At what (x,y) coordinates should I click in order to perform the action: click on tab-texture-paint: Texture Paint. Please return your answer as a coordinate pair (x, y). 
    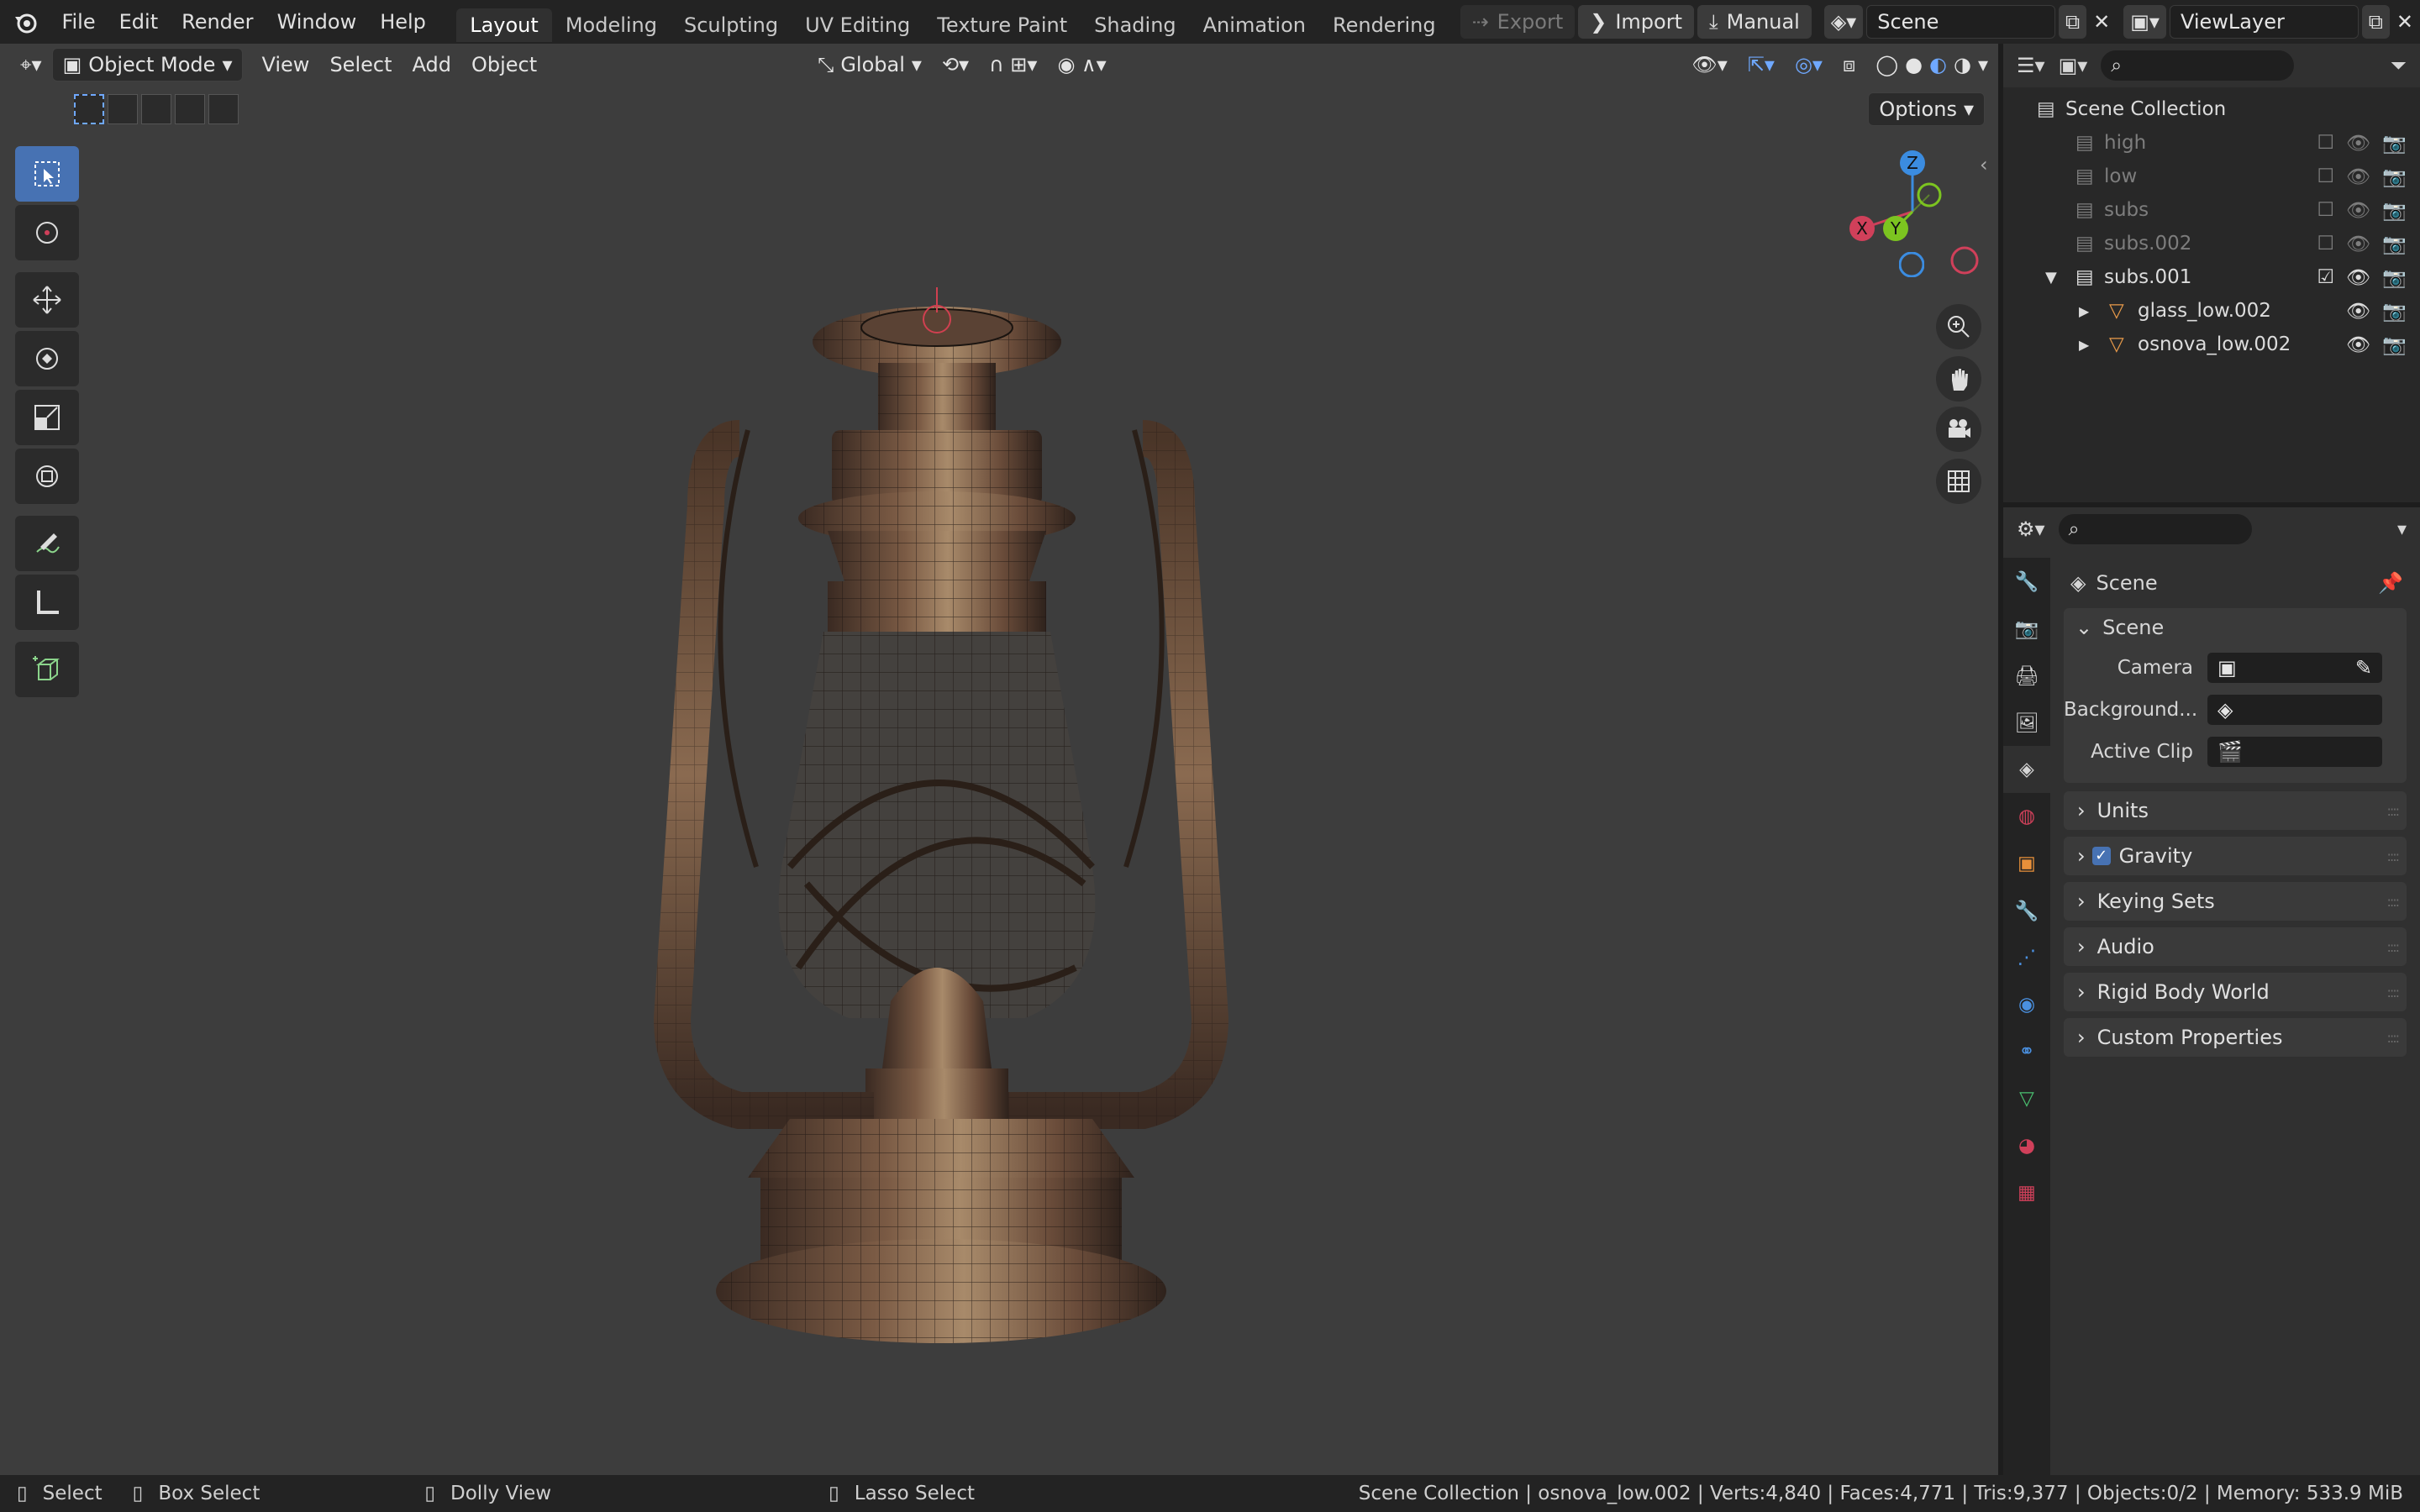
    Looking at the image, I should click on (1002, 25).